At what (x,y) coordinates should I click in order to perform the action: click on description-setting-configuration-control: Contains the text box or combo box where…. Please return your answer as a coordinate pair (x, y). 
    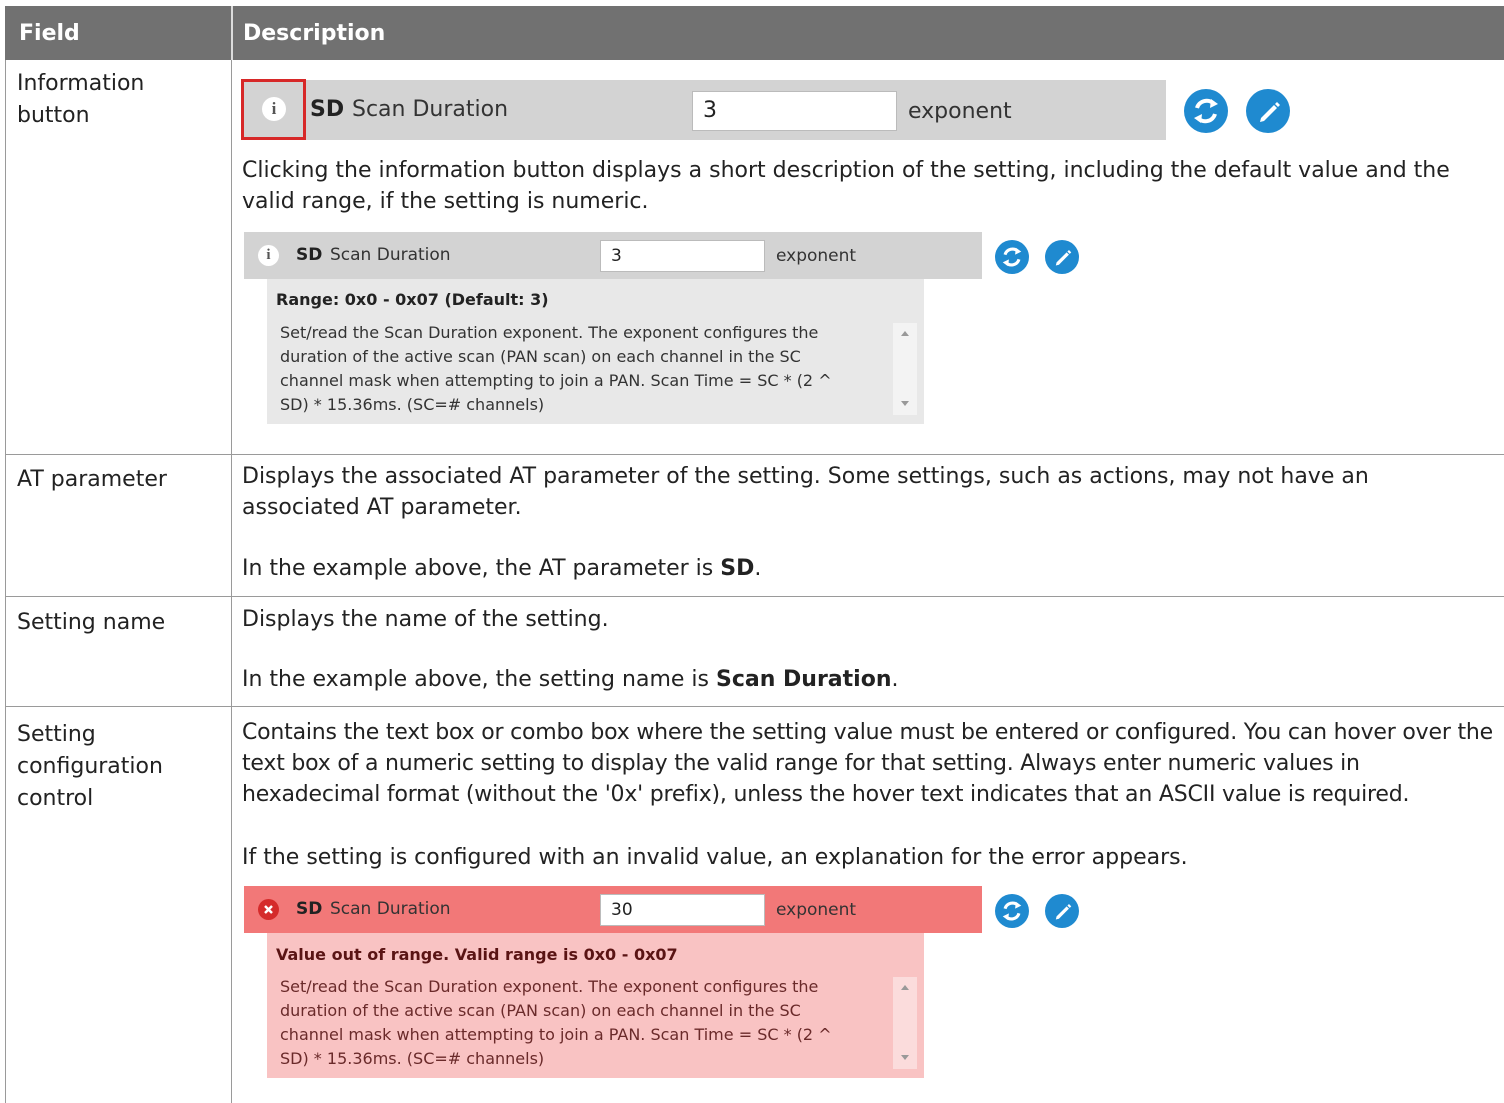
    Looking at the image, I should click on (867, 763).